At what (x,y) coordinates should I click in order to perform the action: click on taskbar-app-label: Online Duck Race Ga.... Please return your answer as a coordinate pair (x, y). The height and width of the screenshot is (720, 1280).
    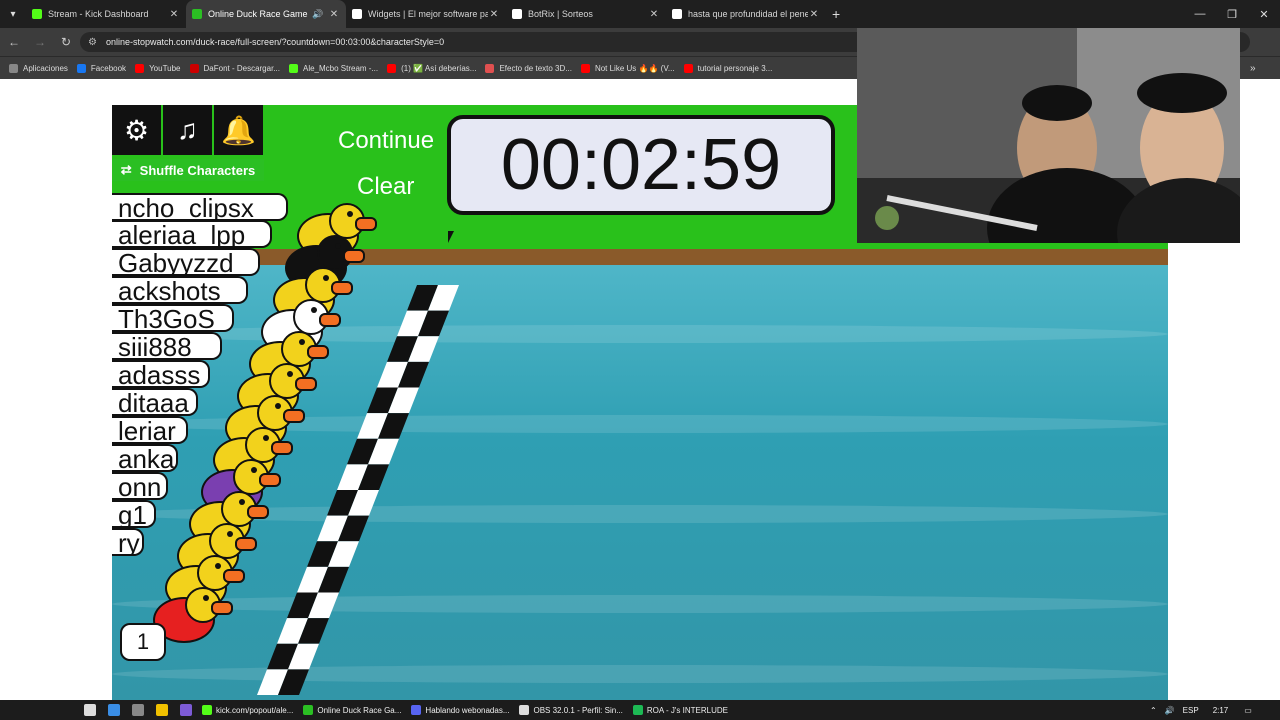
    Looking at the image, I should click on (359, 710).